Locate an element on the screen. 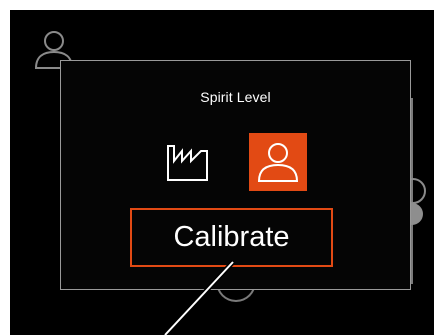 This screenshot has height=335, width=439. dialog-title: Spirit Level is located at coordinates (235, 97).